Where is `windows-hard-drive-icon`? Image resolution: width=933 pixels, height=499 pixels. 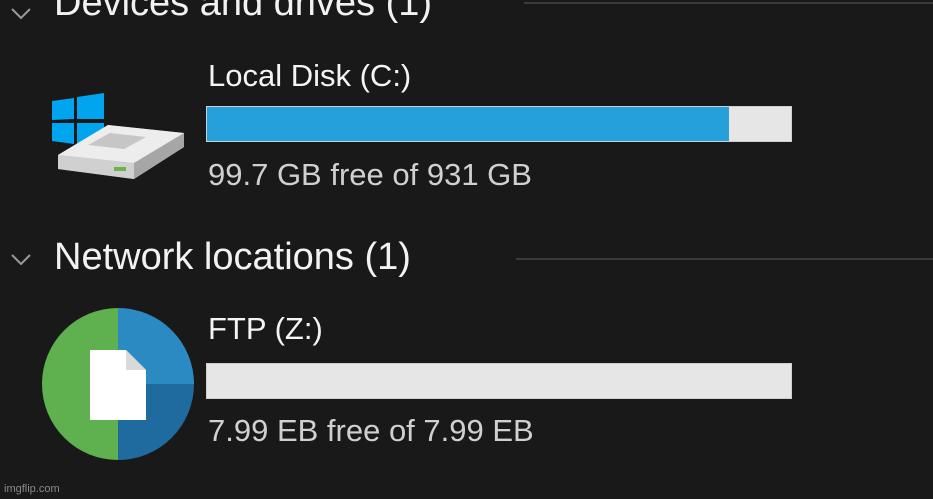 windows-hard-drive-icon is located at coordinates (118, 136).